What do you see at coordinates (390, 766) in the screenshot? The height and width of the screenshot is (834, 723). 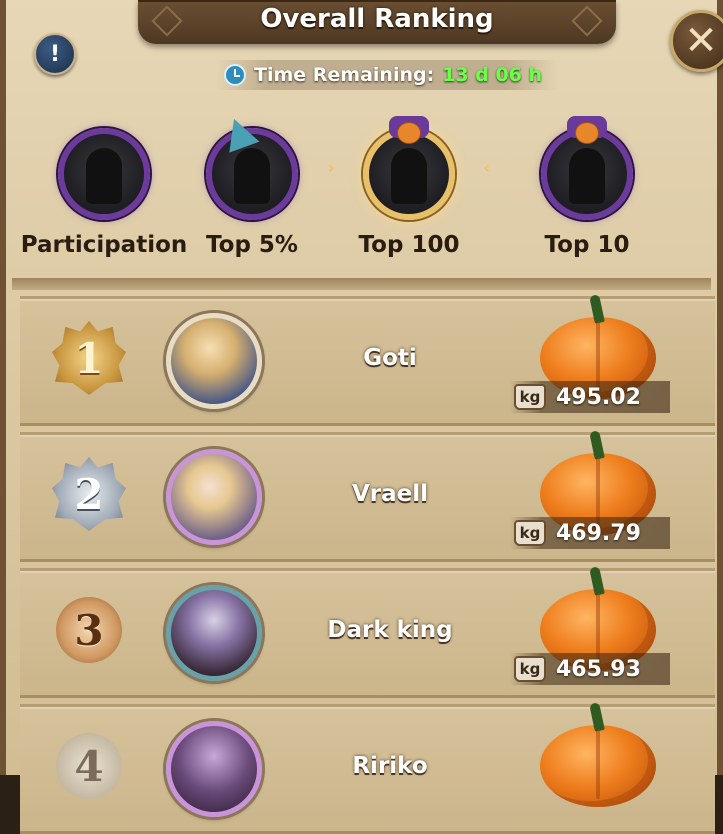 I see `player-name: Ririko` at bounding box center [390, 766].